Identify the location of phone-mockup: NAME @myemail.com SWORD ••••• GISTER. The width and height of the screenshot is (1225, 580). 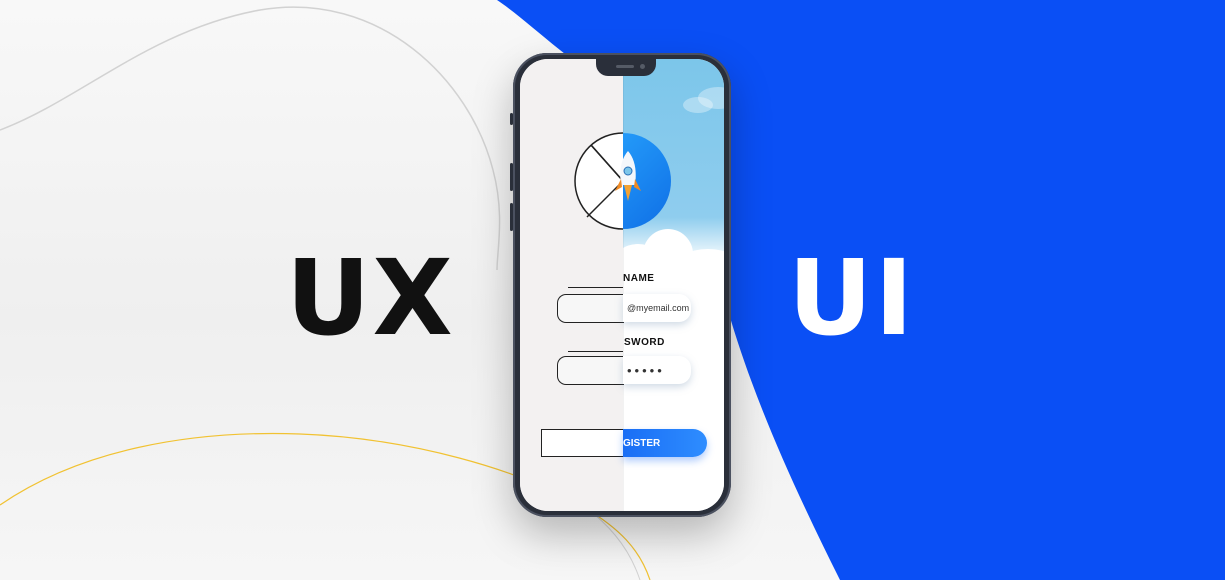
(620, 285).